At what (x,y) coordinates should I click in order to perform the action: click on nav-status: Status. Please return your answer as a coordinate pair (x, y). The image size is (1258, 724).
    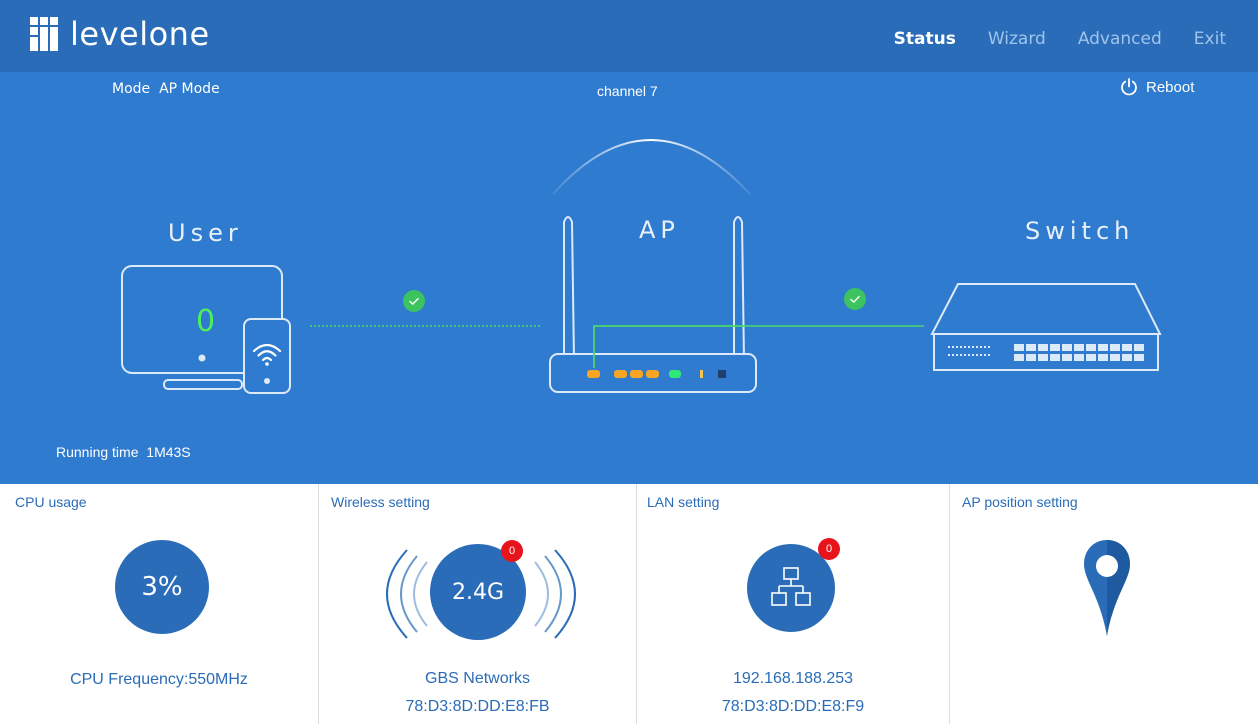
    Looking at the image, I should click on (925, 39).